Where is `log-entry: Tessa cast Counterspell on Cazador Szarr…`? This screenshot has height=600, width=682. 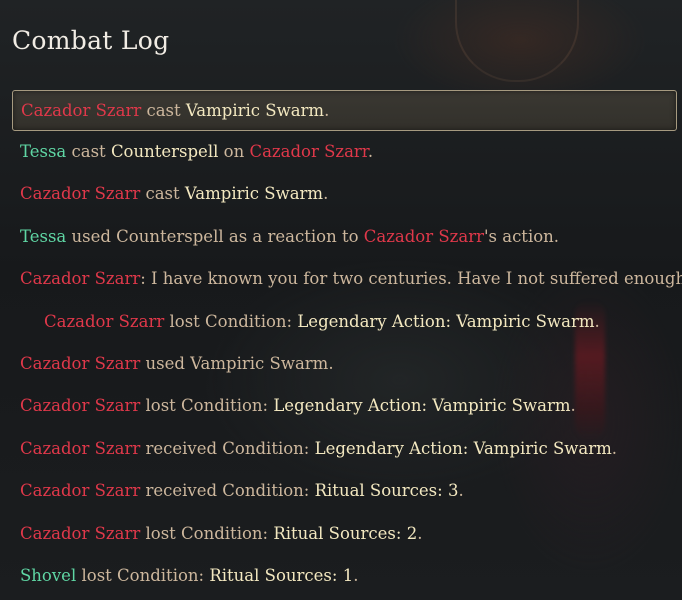
log-entry: Tessa cast Counterspell on Cazador Szarr… is located at coordinates (346, 152).